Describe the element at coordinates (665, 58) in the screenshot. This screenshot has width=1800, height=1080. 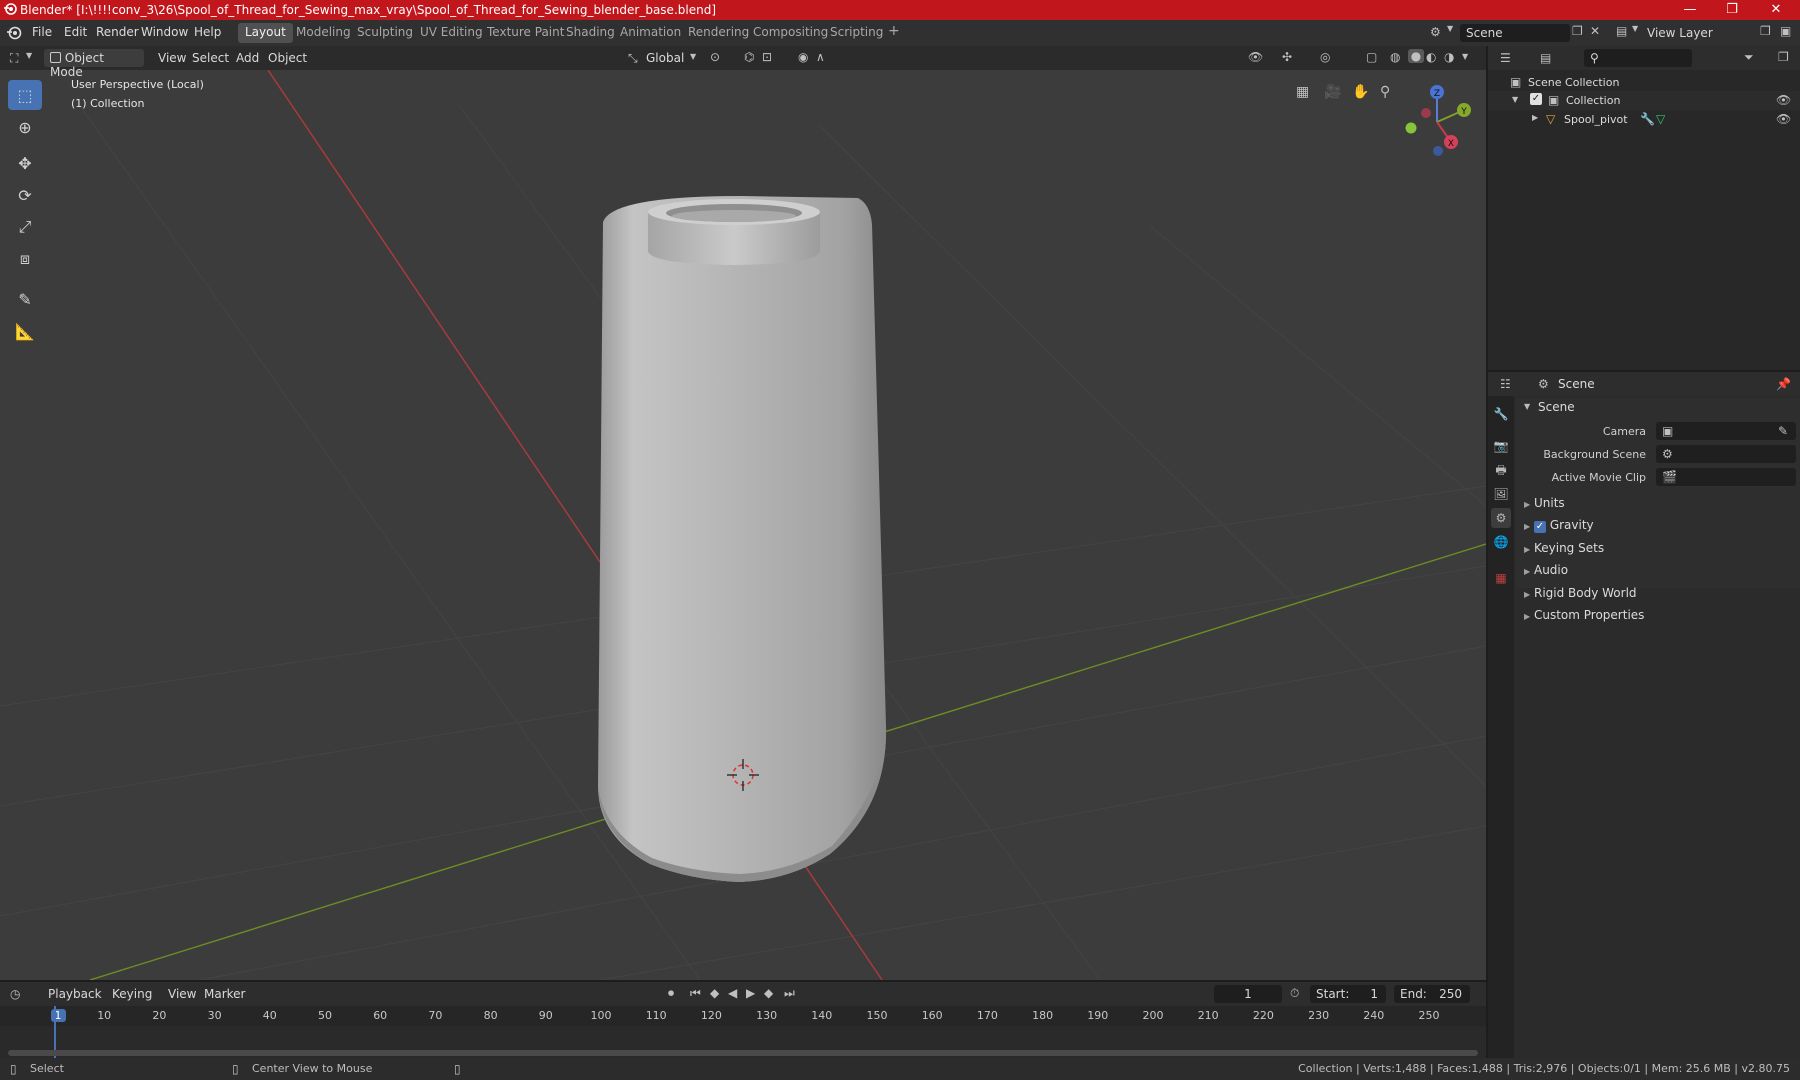
I see `transform-orientation-selector: Global` at that location.